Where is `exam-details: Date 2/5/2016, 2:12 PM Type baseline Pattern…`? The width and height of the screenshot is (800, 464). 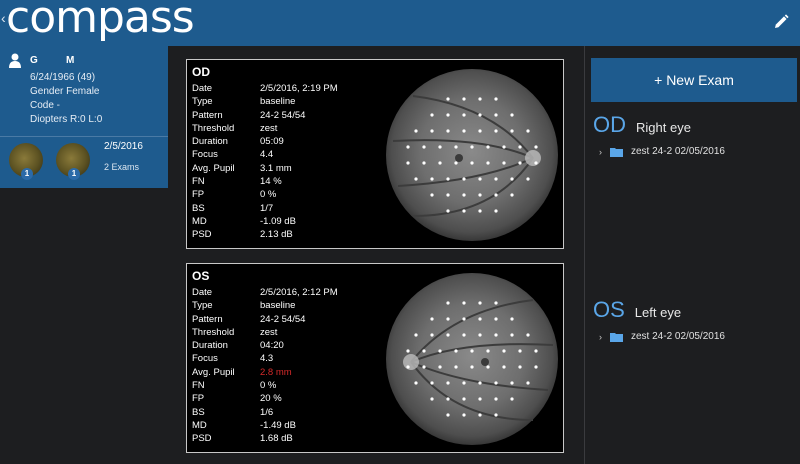 exam-details: Date 2/5/2016, 2:12 PM Type baseline Pattern… is located at coordinates (265, 366).